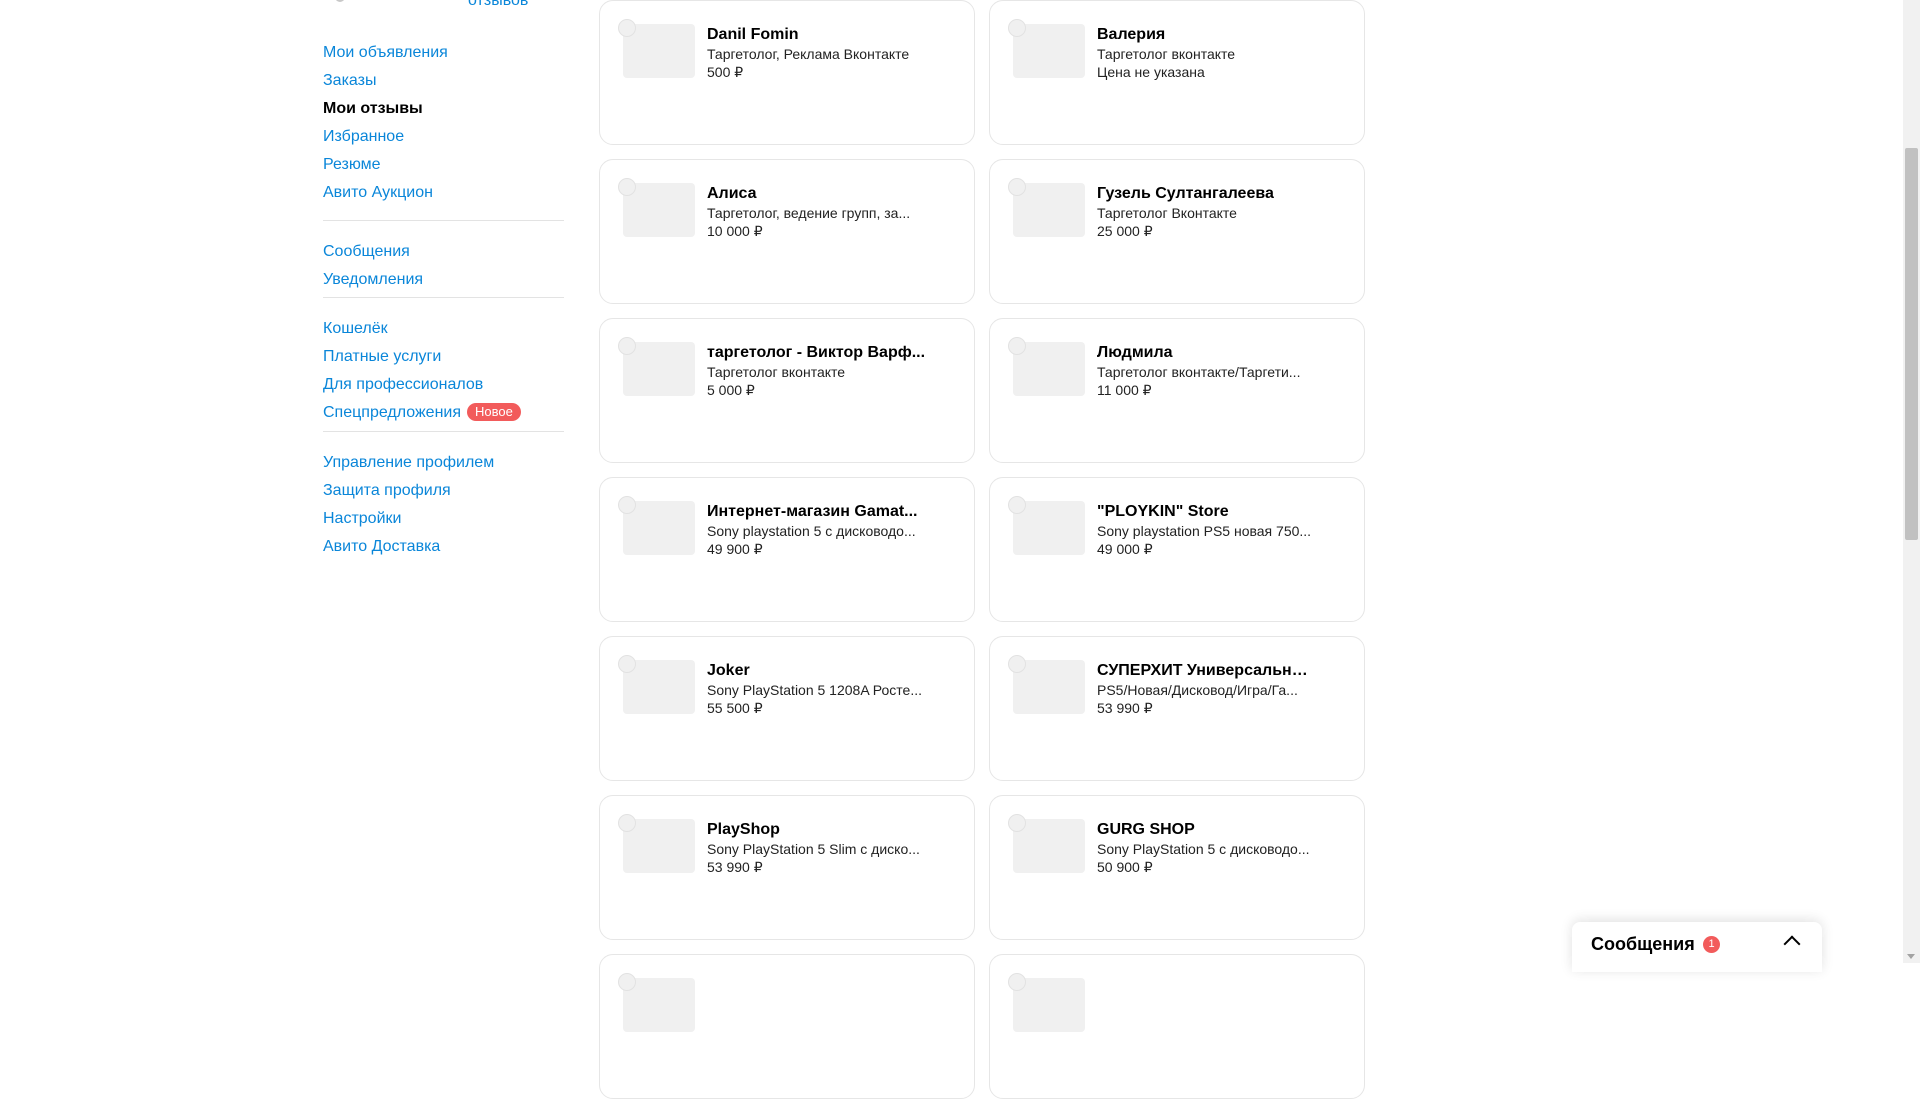 This screenshot has height=1099, width=1920. What do you see at coordinates (1151, 72) in the screenshot?
I see `card-price: Цена не указана` at bounding box center [1151, 72].